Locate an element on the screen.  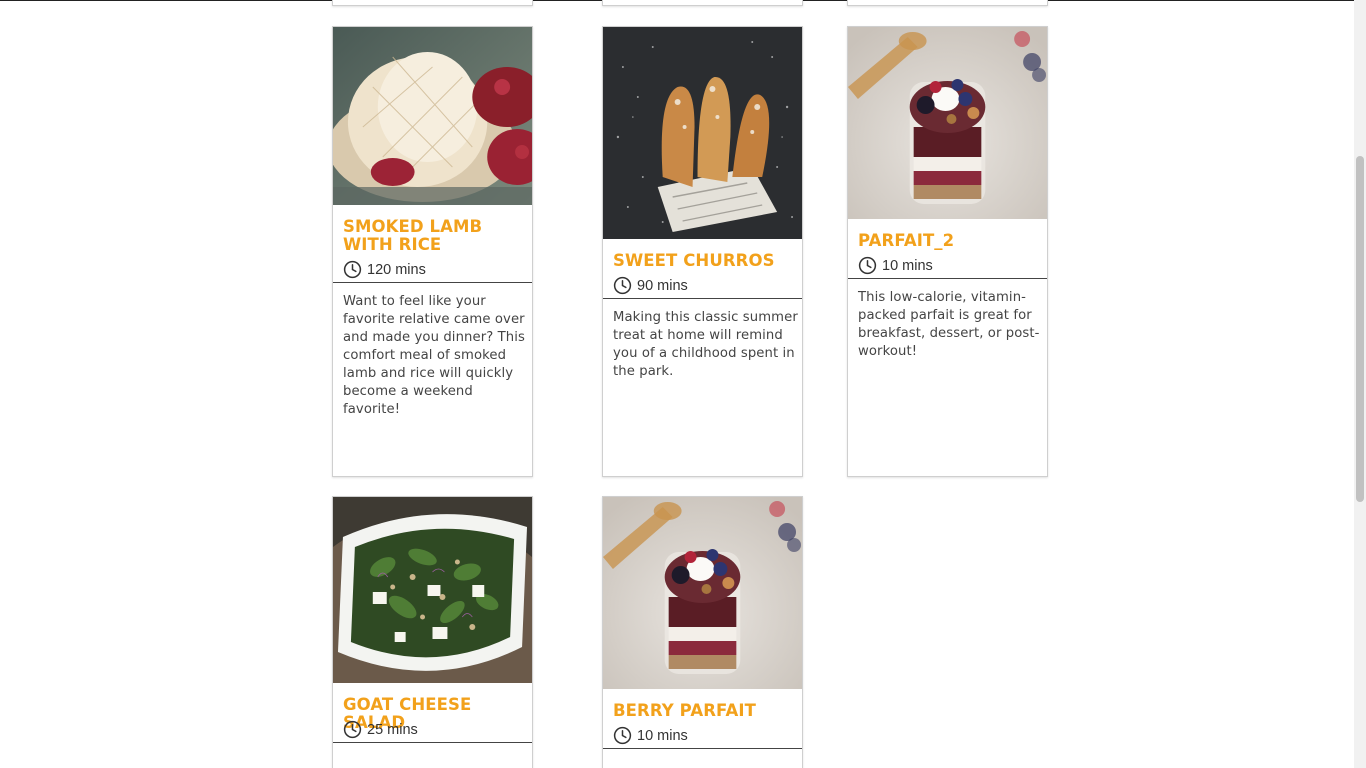
recipe-card-goat-cheese-salad: Goat Cheese Salad 25 mins is located at coordinates (432, 632).